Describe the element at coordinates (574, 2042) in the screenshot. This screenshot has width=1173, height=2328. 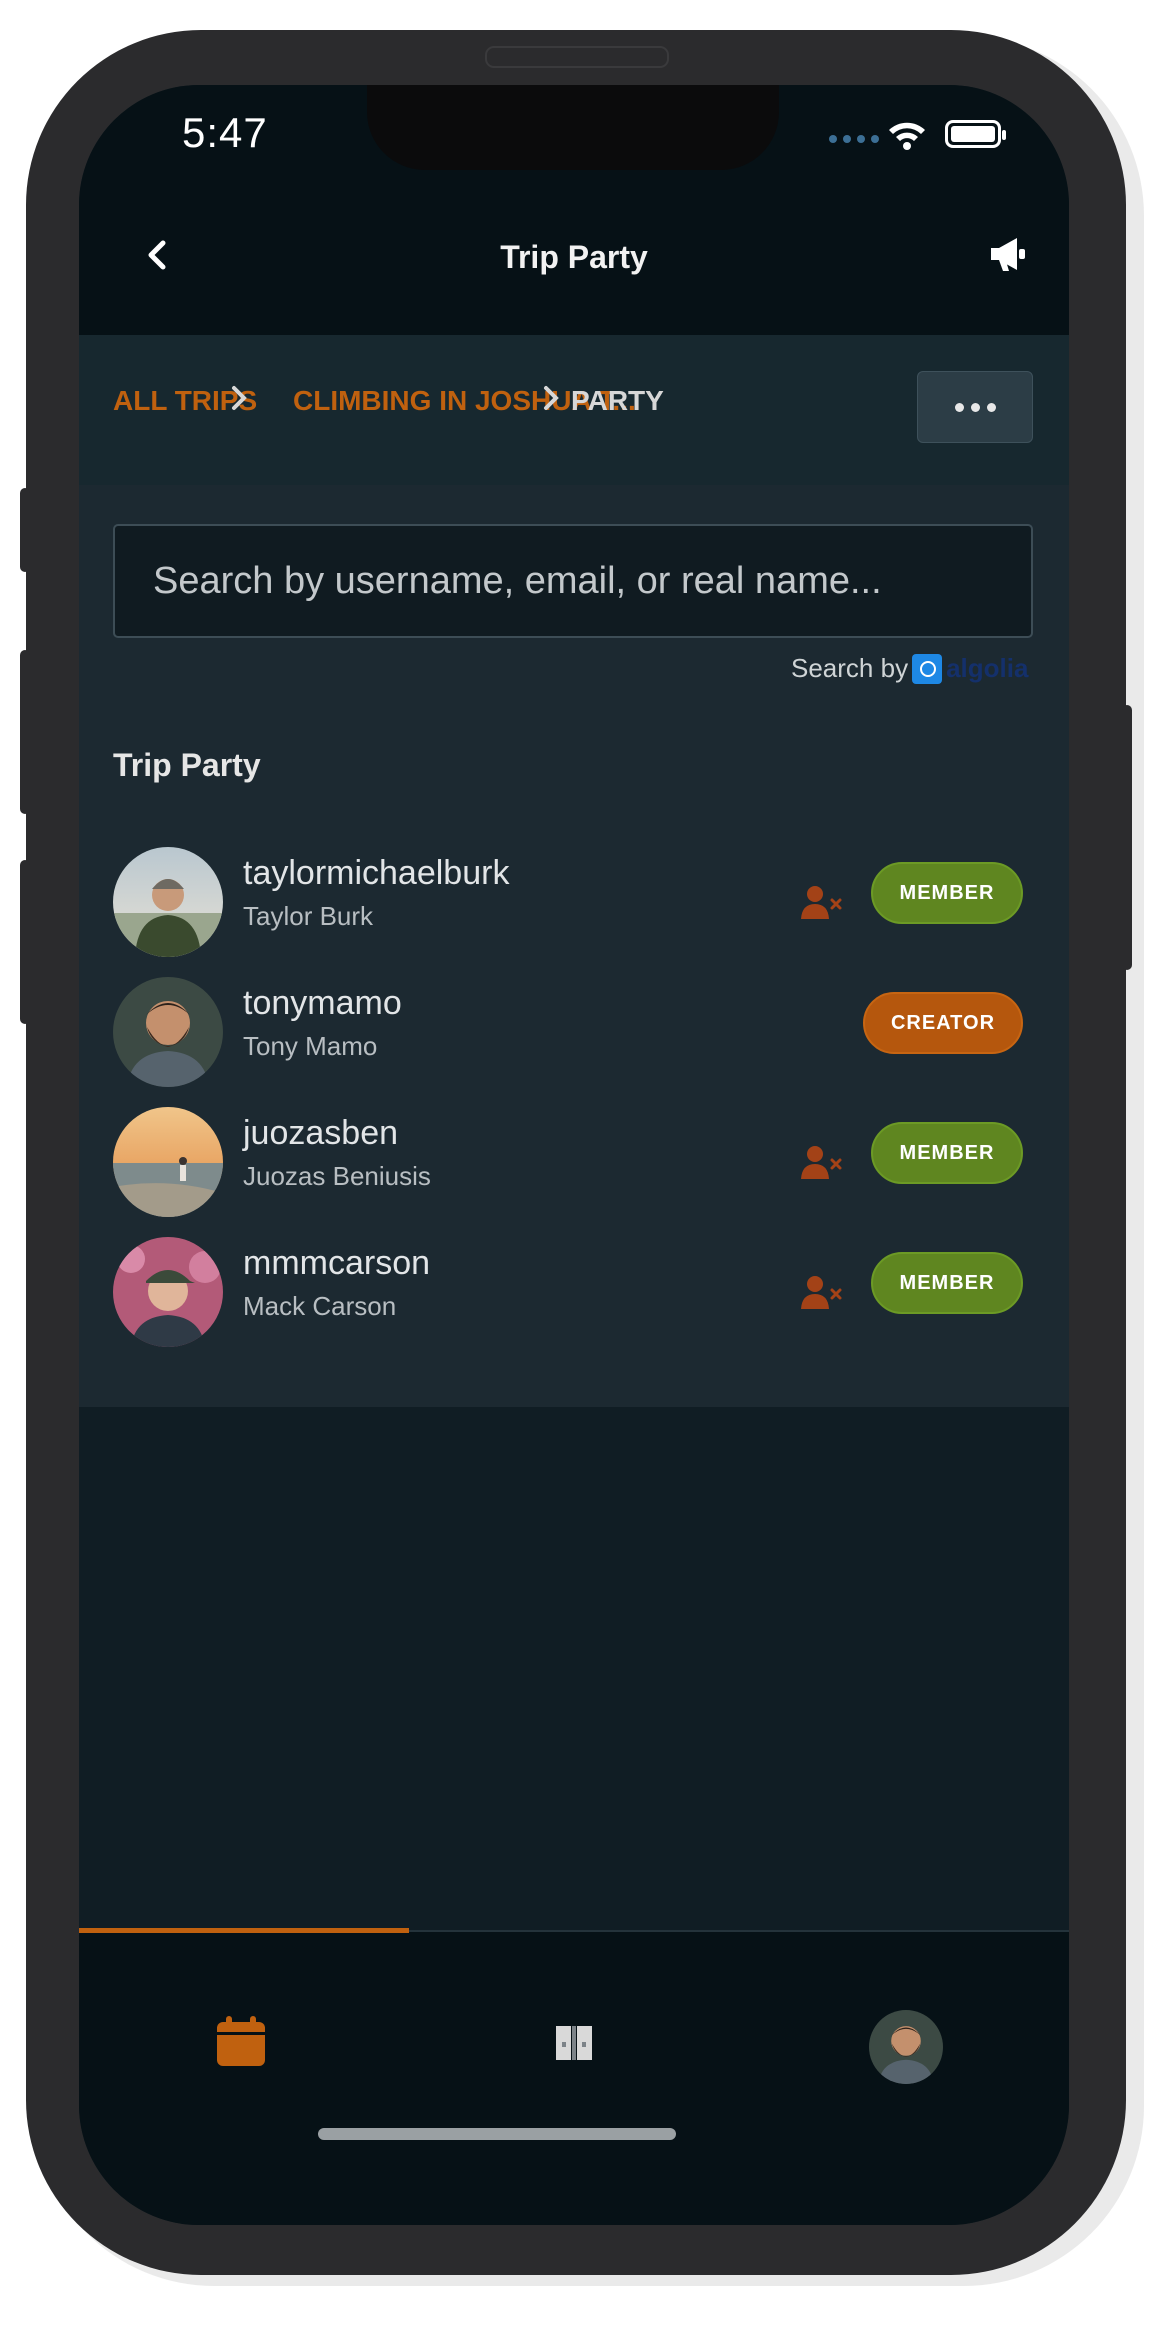
I see `map-book-icon` at that location.